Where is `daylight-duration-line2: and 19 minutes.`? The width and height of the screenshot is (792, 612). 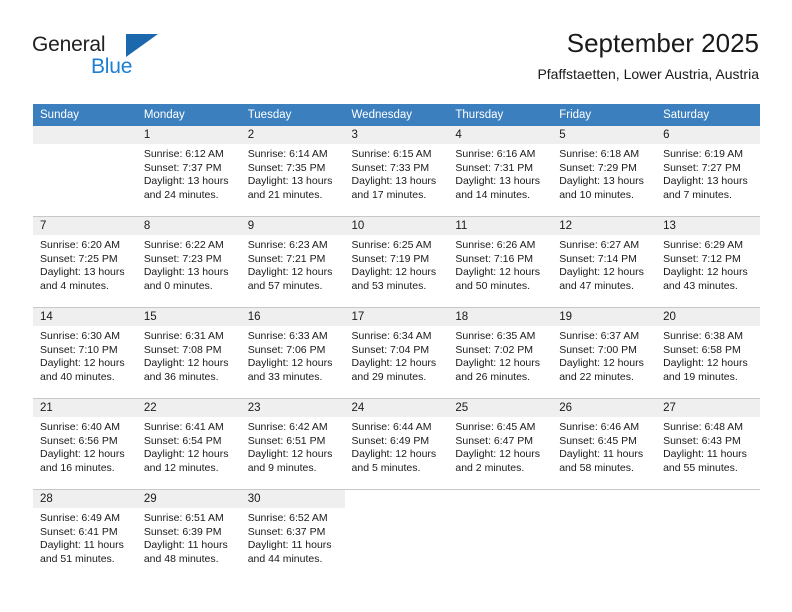 daylight-duration-line2: and 19 minutes. is located at coordinates (700, 376).